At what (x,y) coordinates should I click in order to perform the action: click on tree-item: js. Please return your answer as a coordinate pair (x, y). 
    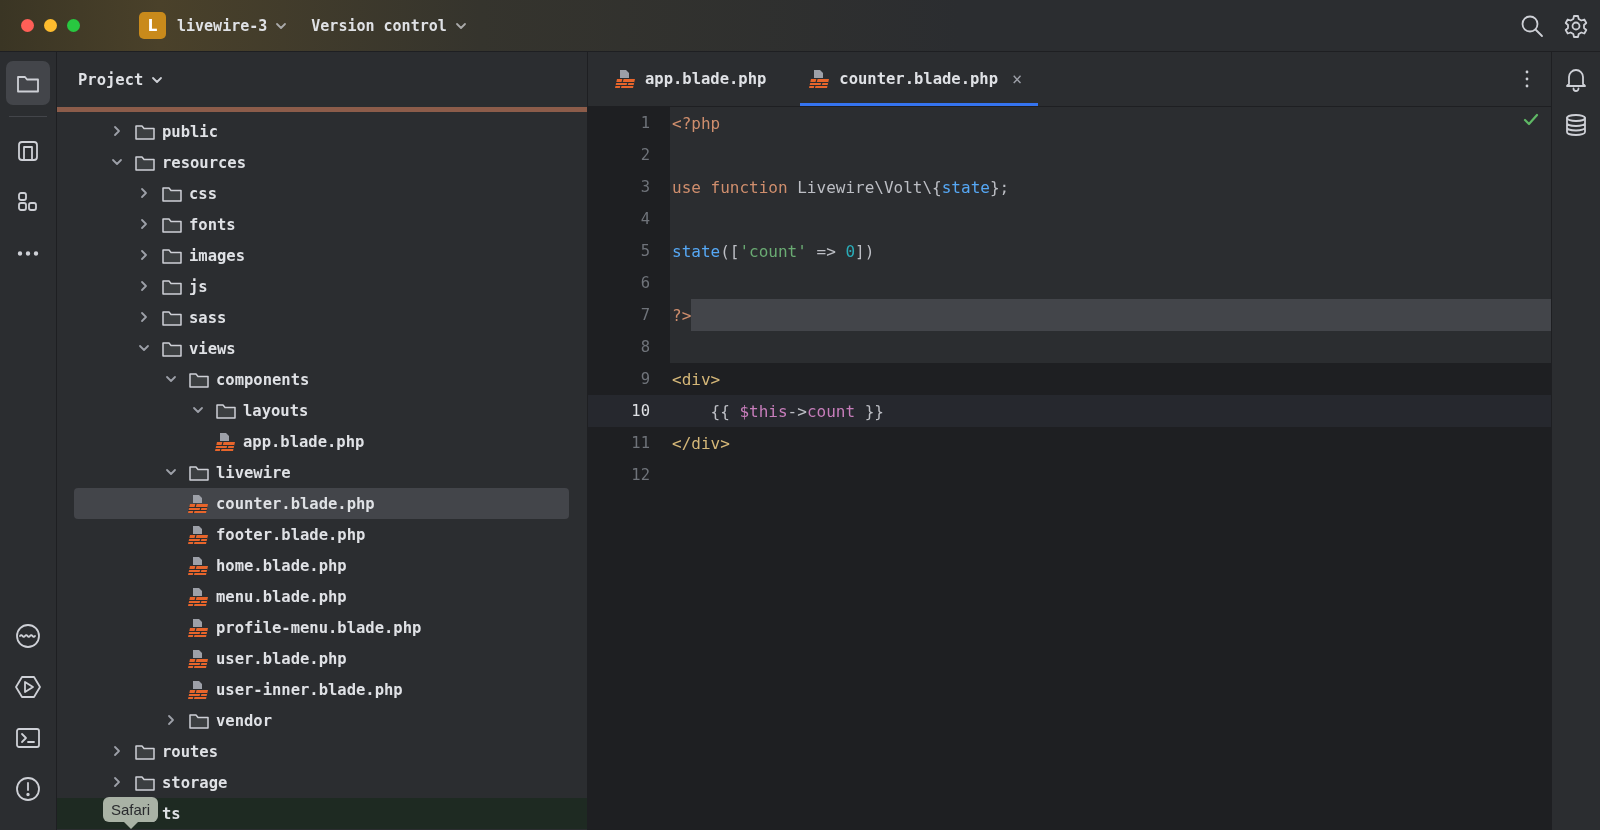
    Looking at the image, I should click on (321, 286).